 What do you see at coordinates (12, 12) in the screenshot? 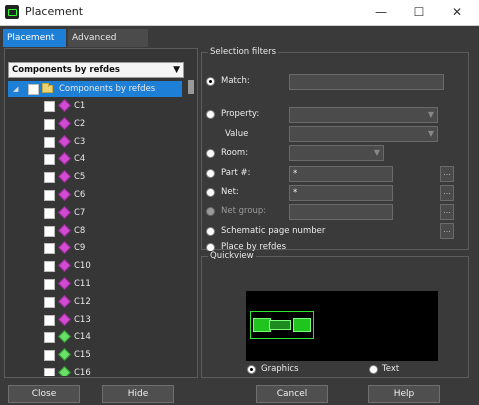
I see `app-icon` at bounding box center [12, 12].